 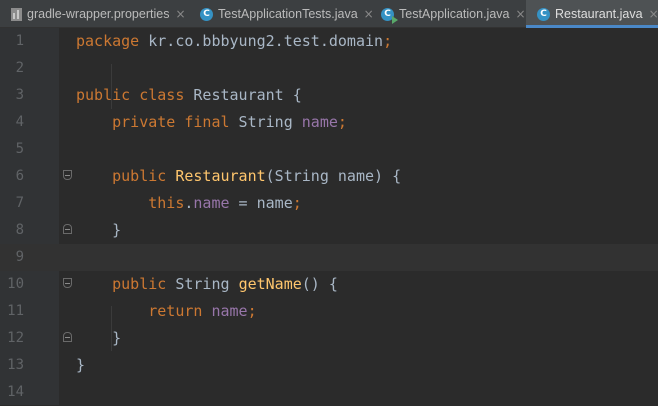 I want to click on line-number: 6, so click(x=19, y=176).